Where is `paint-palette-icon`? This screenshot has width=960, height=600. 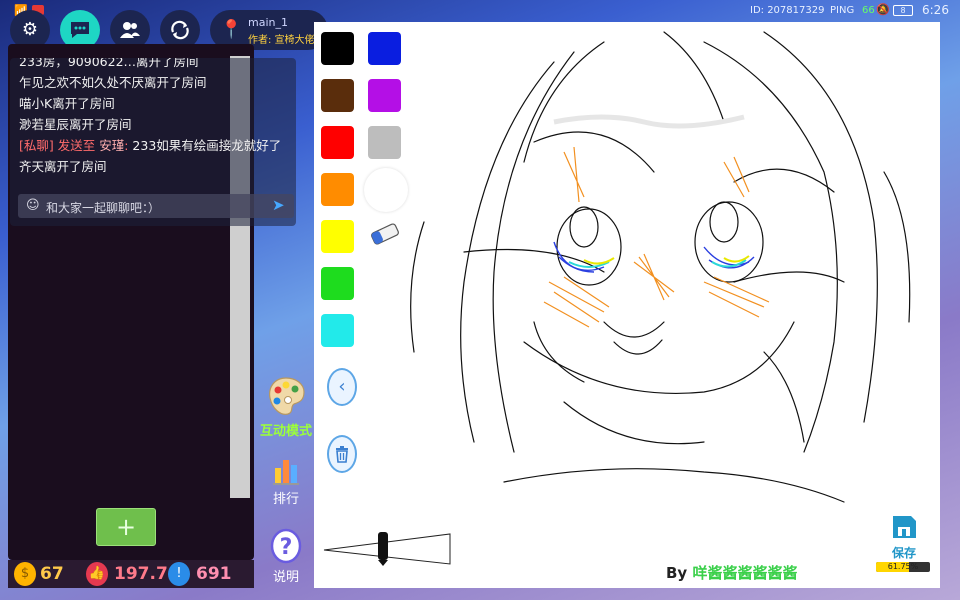
paint-palette-icon is located at coordinates (287, 396).